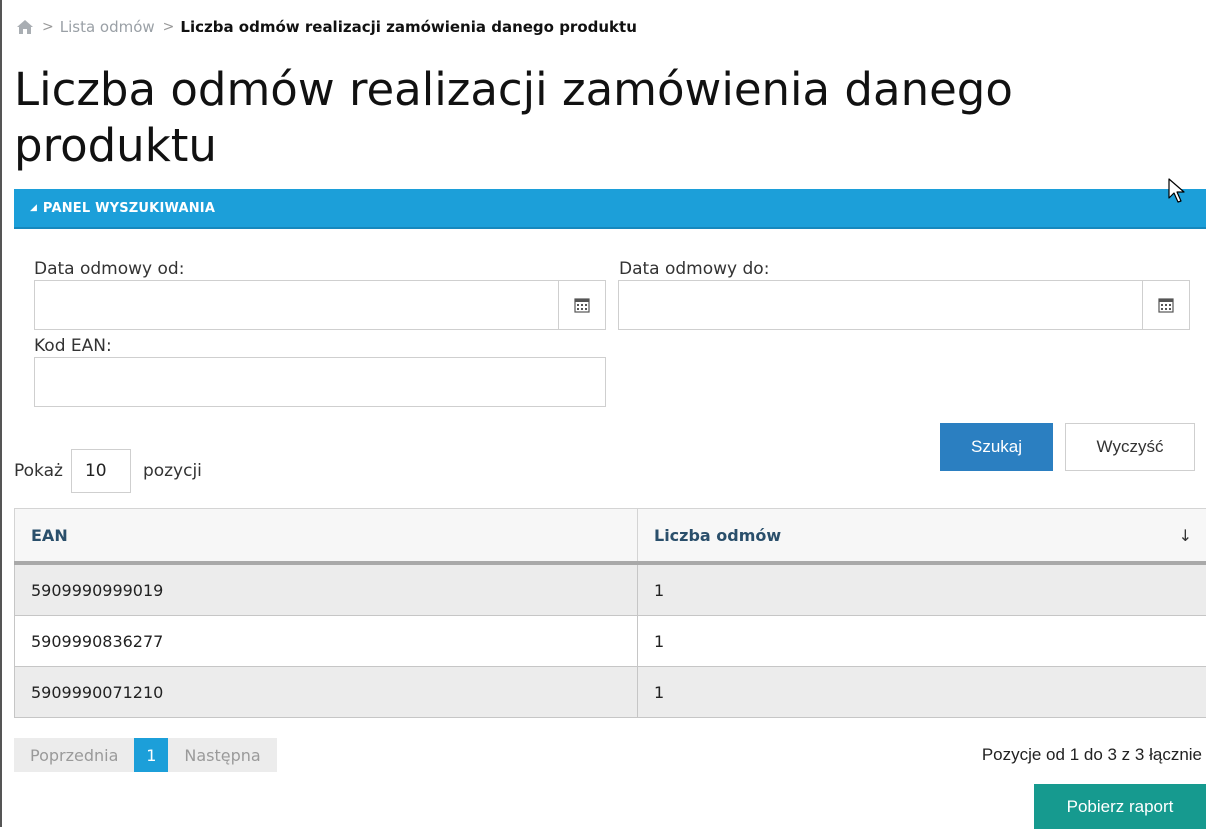 Image resolution: width=1206 pixels, height=829 pixels. What do you see at coordinates (326, 641) in the screenshot?
I see `cell-ean: 5909990836277` at bounding box center [326, 641].